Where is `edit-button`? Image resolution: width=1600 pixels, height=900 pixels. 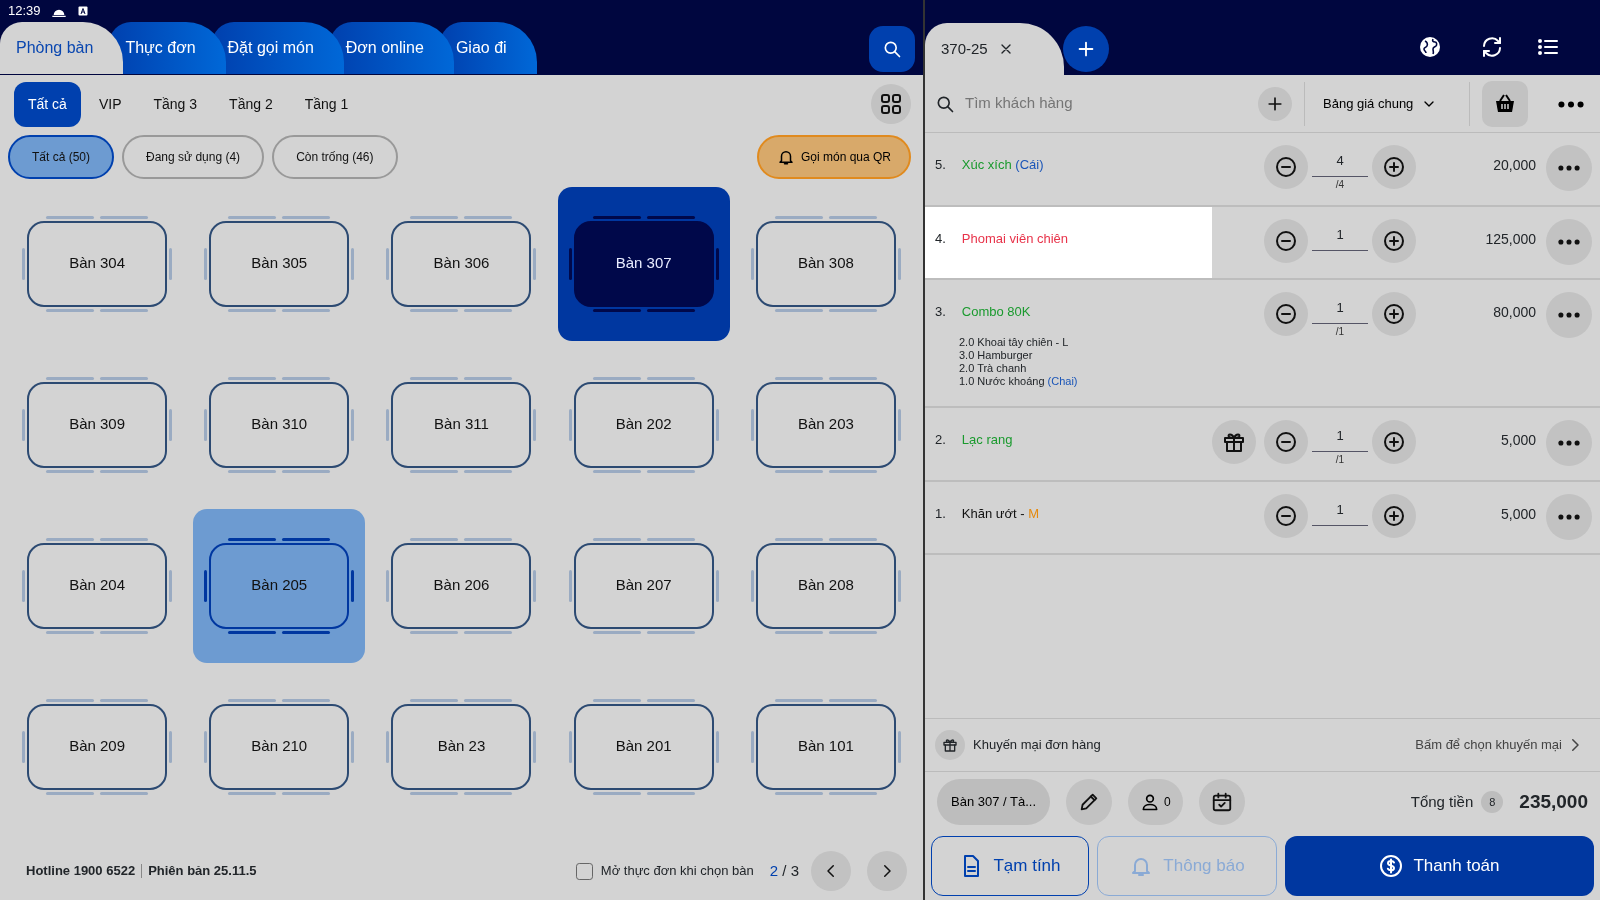
edit-button is located at coordinates (1089, 802).